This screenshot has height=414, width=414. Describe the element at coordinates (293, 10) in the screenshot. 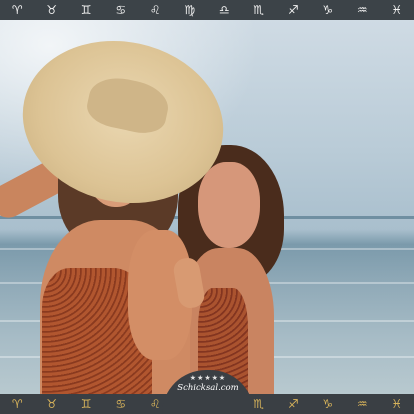

I see `sagittarius-icon: ♐` at that location.